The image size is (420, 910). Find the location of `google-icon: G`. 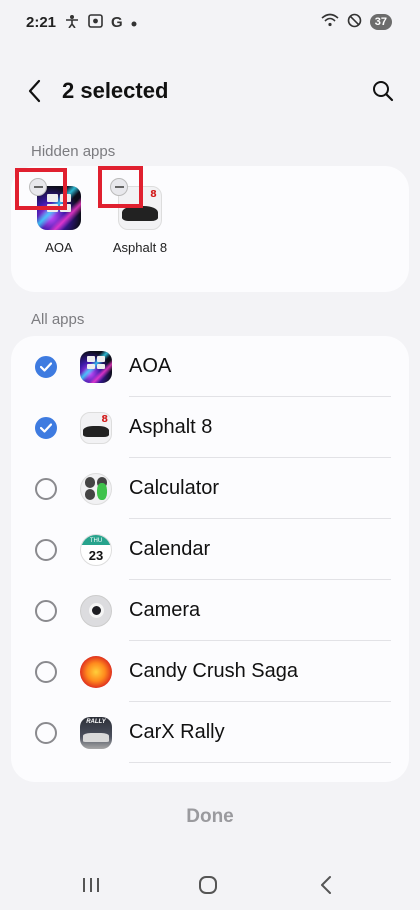

google-icon: G is located at coordinates (117, 22).